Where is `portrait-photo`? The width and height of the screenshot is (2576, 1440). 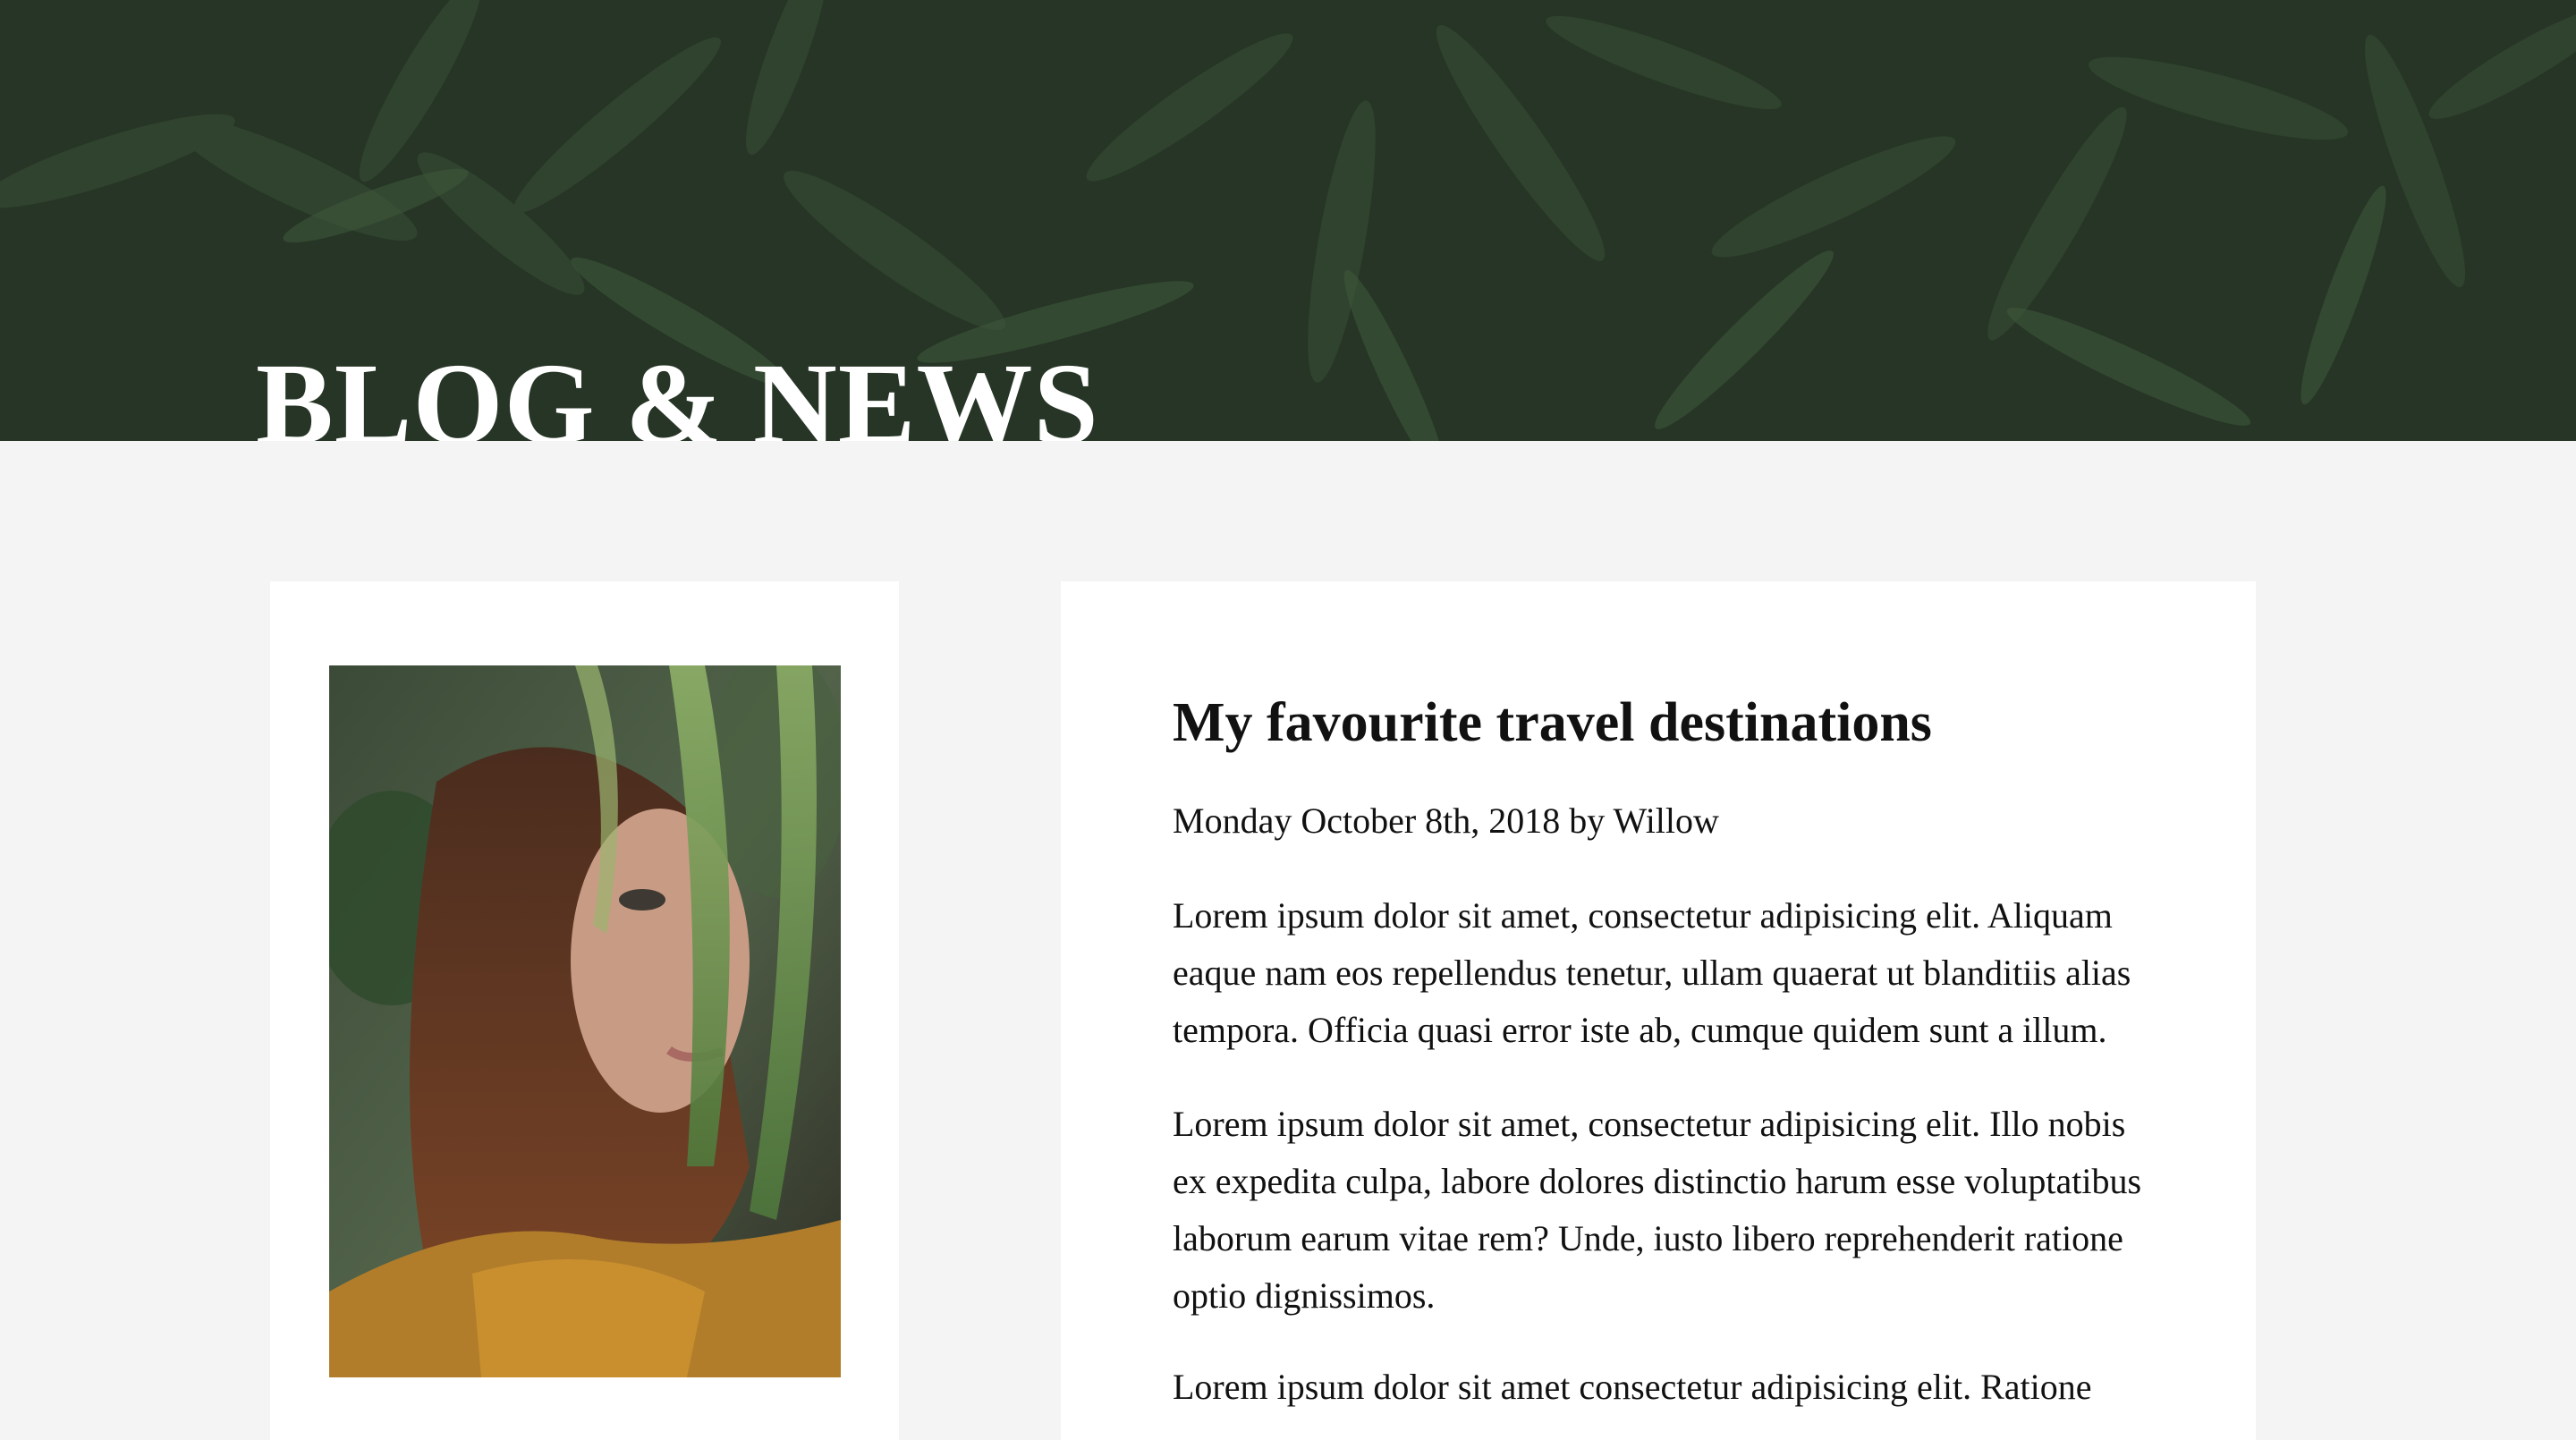
portrait-photo is located at coordinates (585, 1021).